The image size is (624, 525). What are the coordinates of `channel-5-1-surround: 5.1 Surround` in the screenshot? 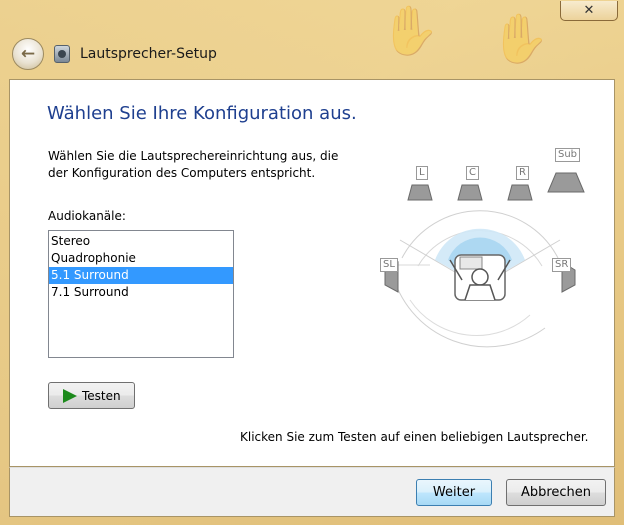 It's located at (141, 275).